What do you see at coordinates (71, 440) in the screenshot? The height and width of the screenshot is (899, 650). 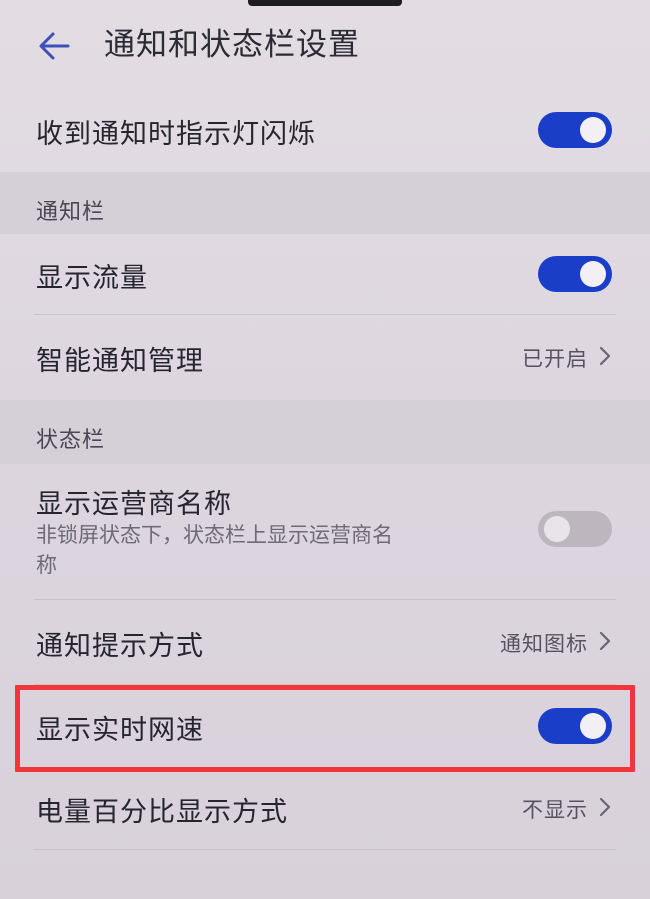 I see `section-label: 状态栏` at bounding box center [71, 440].